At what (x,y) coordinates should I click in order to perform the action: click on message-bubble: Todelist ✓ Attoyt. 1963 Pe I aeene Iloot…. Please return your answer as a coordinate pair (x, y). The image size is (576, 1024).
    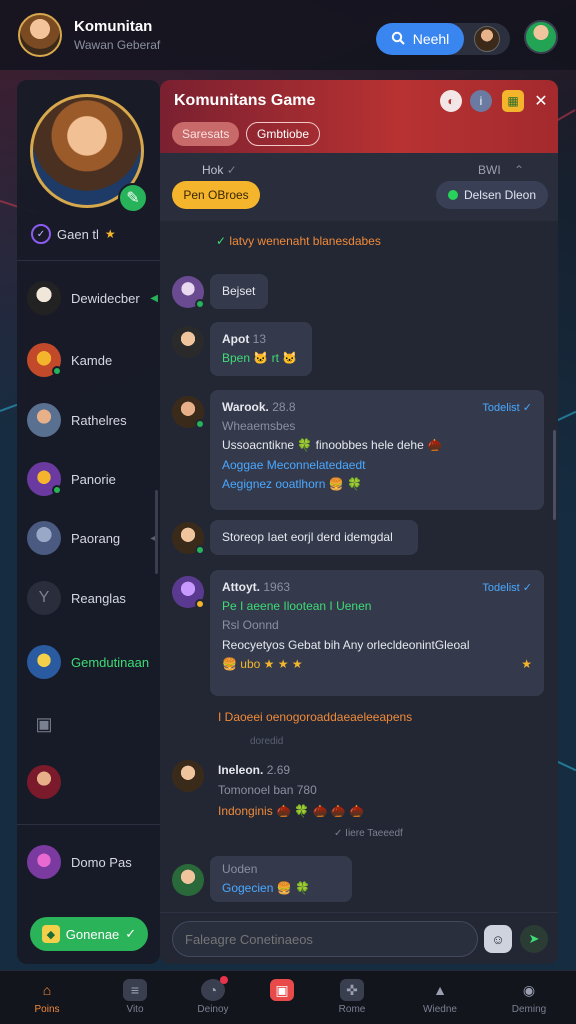
    Looking at the image, I should click on (377, 633).